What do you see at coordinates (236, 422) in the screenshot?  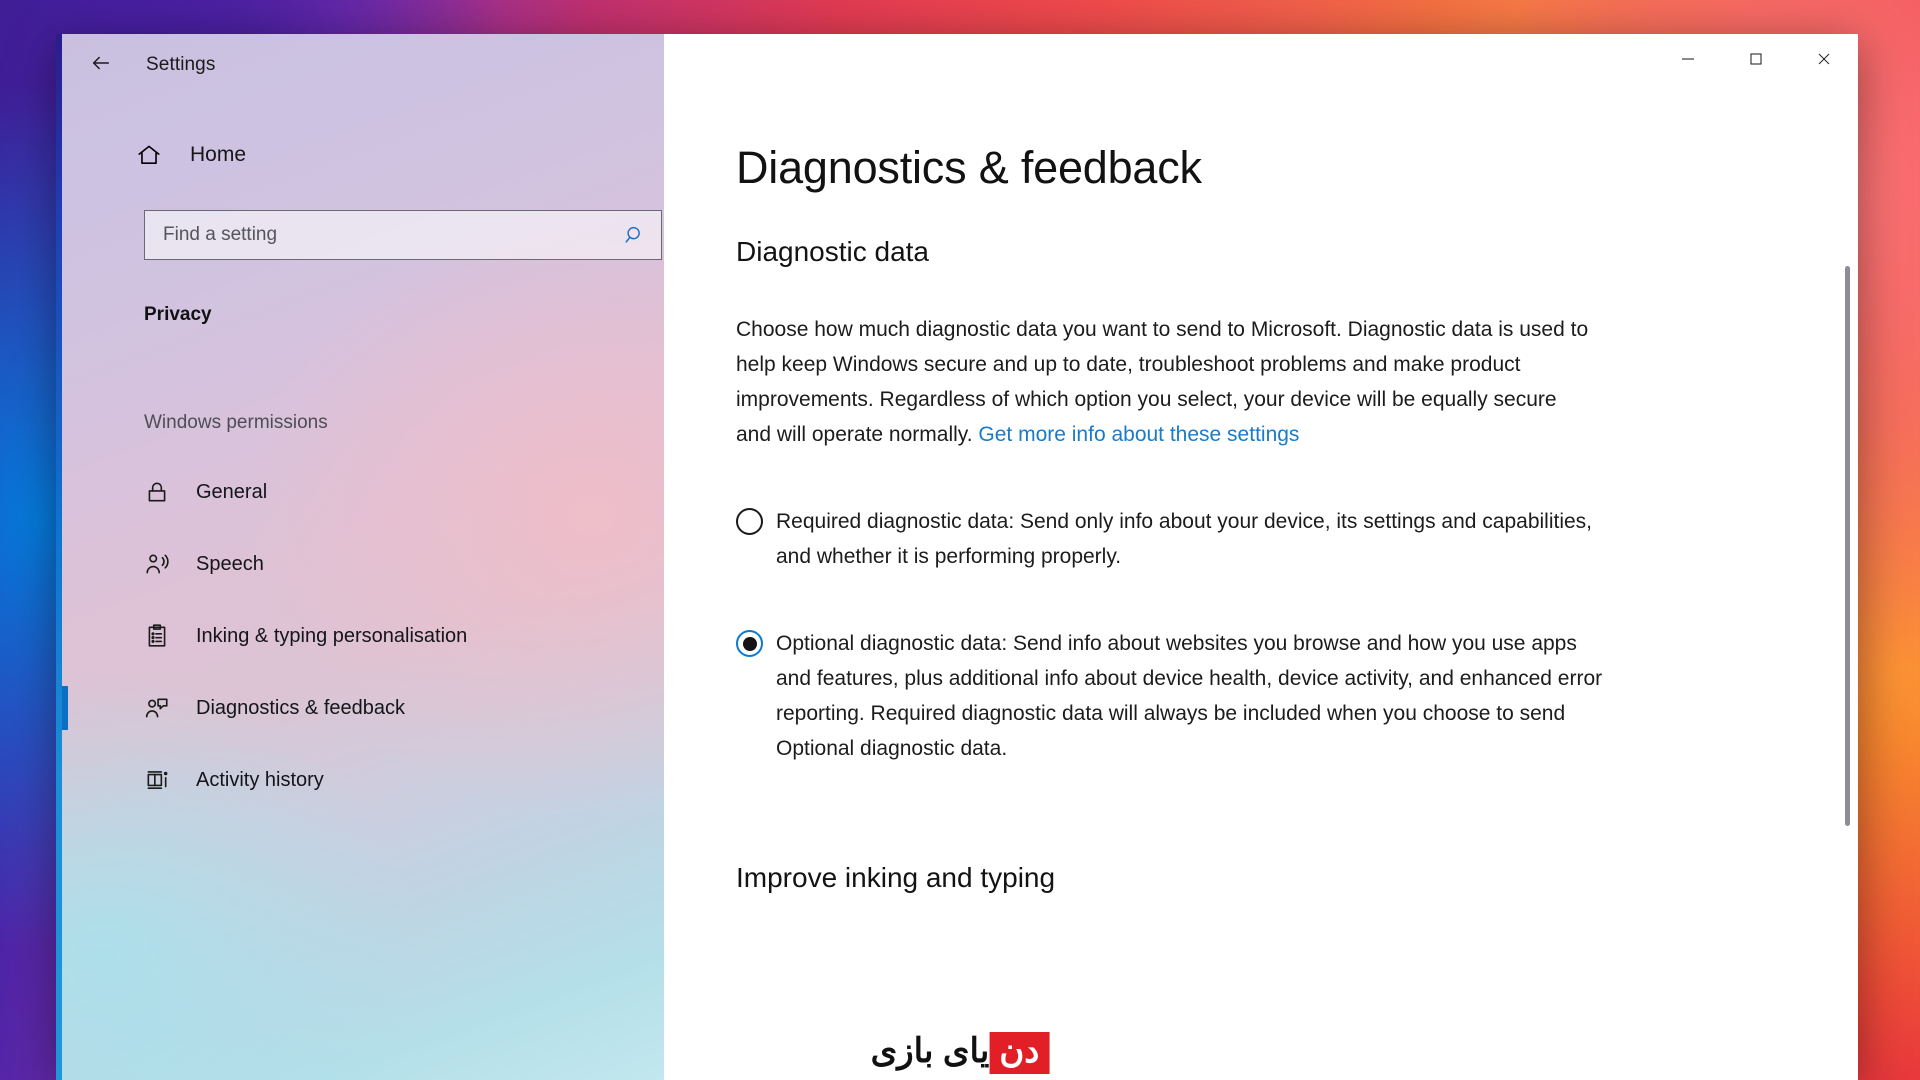 I see `sidebar-group-label: Windows permissions` at bounding box center [236, 422].